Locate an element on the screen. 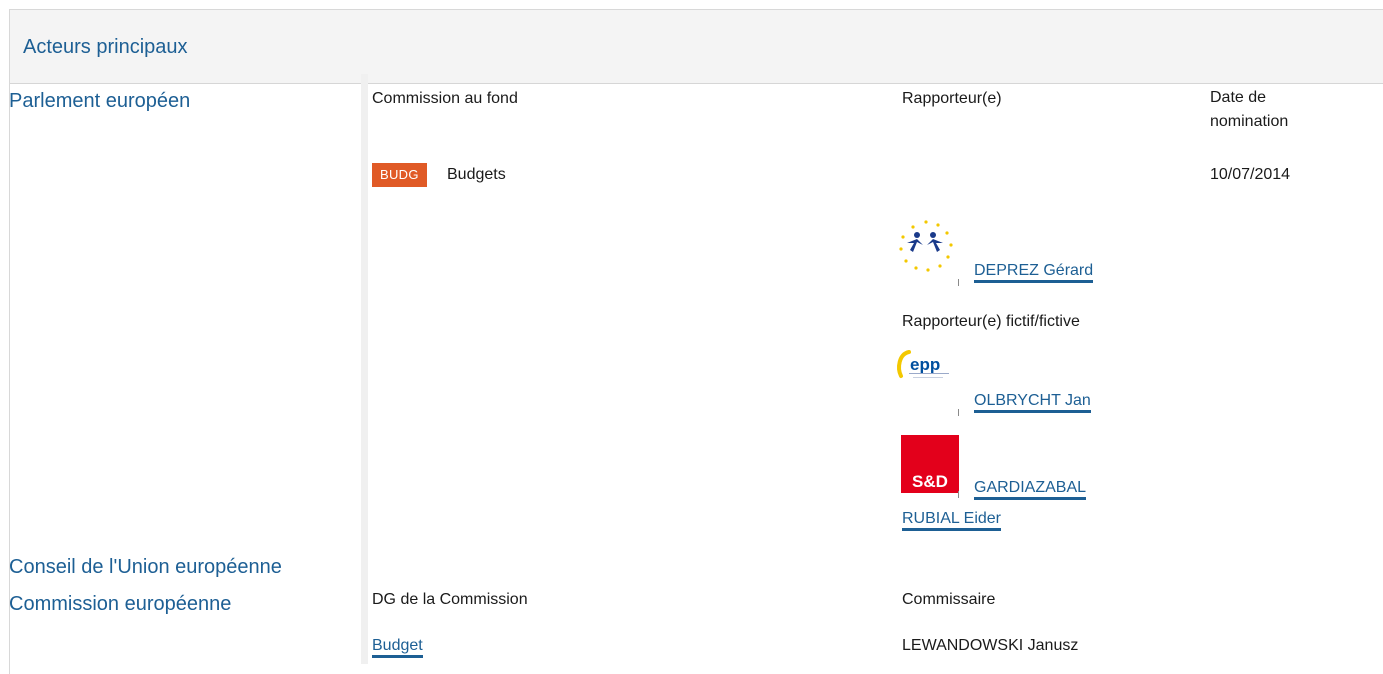 This screenshot has height=674, width=1383. institution-council: Conseil de l'Union européenne is located at coordinates (145, 567).